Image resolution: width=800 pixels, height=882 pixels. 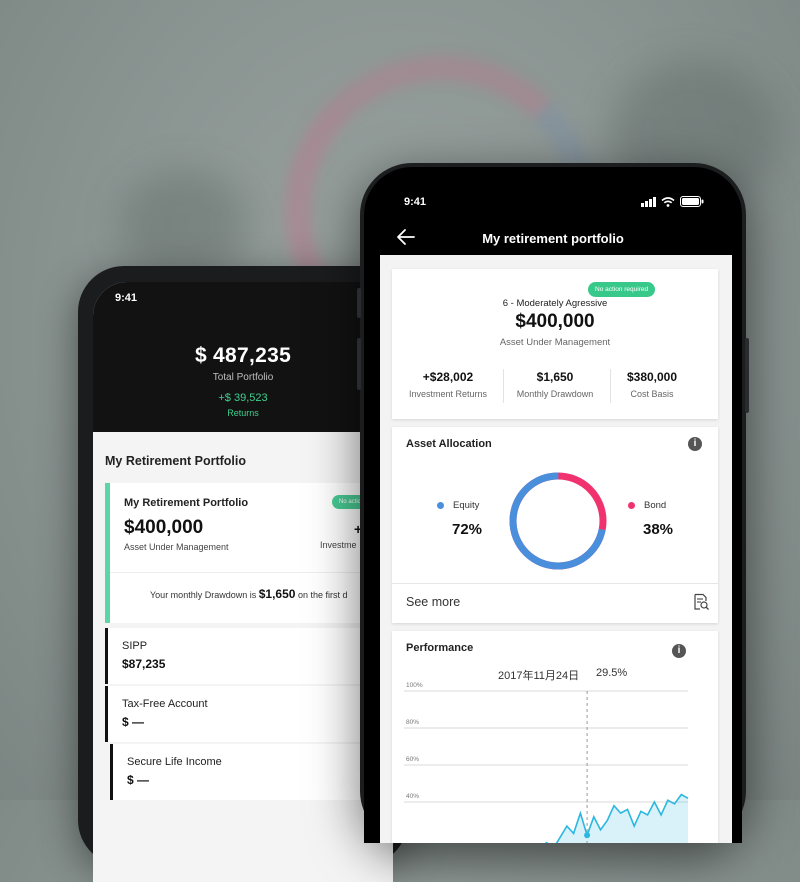 I want to click on drawdown-value: $1,650, so click(x=277, y=594).